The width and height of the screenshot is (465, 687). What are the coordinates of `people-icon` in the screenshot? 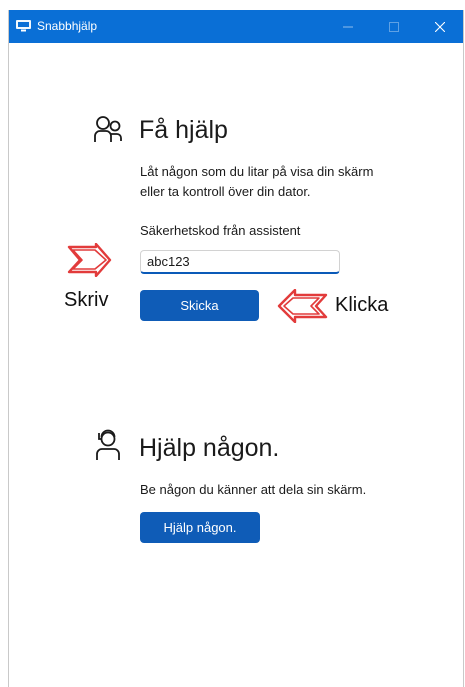 It's located at (108, 129).